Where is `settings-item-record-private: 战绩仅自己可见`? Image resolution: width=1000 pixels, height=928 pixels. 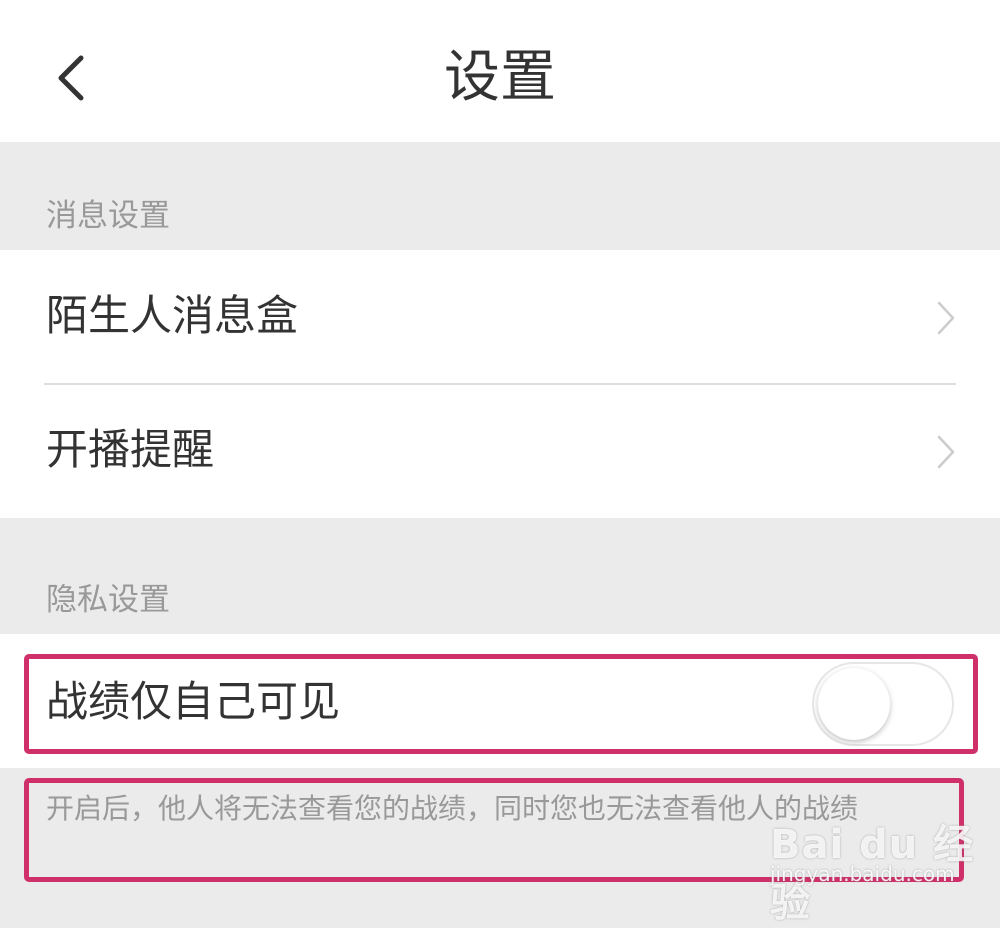
settings-item-record-private: 战绩仅自己可见 is located at coordinates (500, 701).